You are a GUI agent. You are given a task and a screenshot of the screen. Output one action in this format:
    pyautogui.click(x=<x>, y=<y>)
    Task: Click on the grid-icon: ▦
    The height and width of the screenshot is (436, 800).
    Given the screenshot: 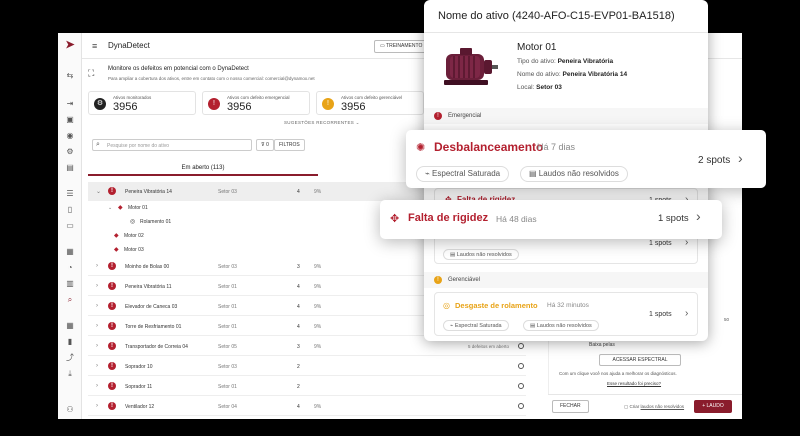 What is the action you would take?
    pyautogui.click(x=70, y=252)
    